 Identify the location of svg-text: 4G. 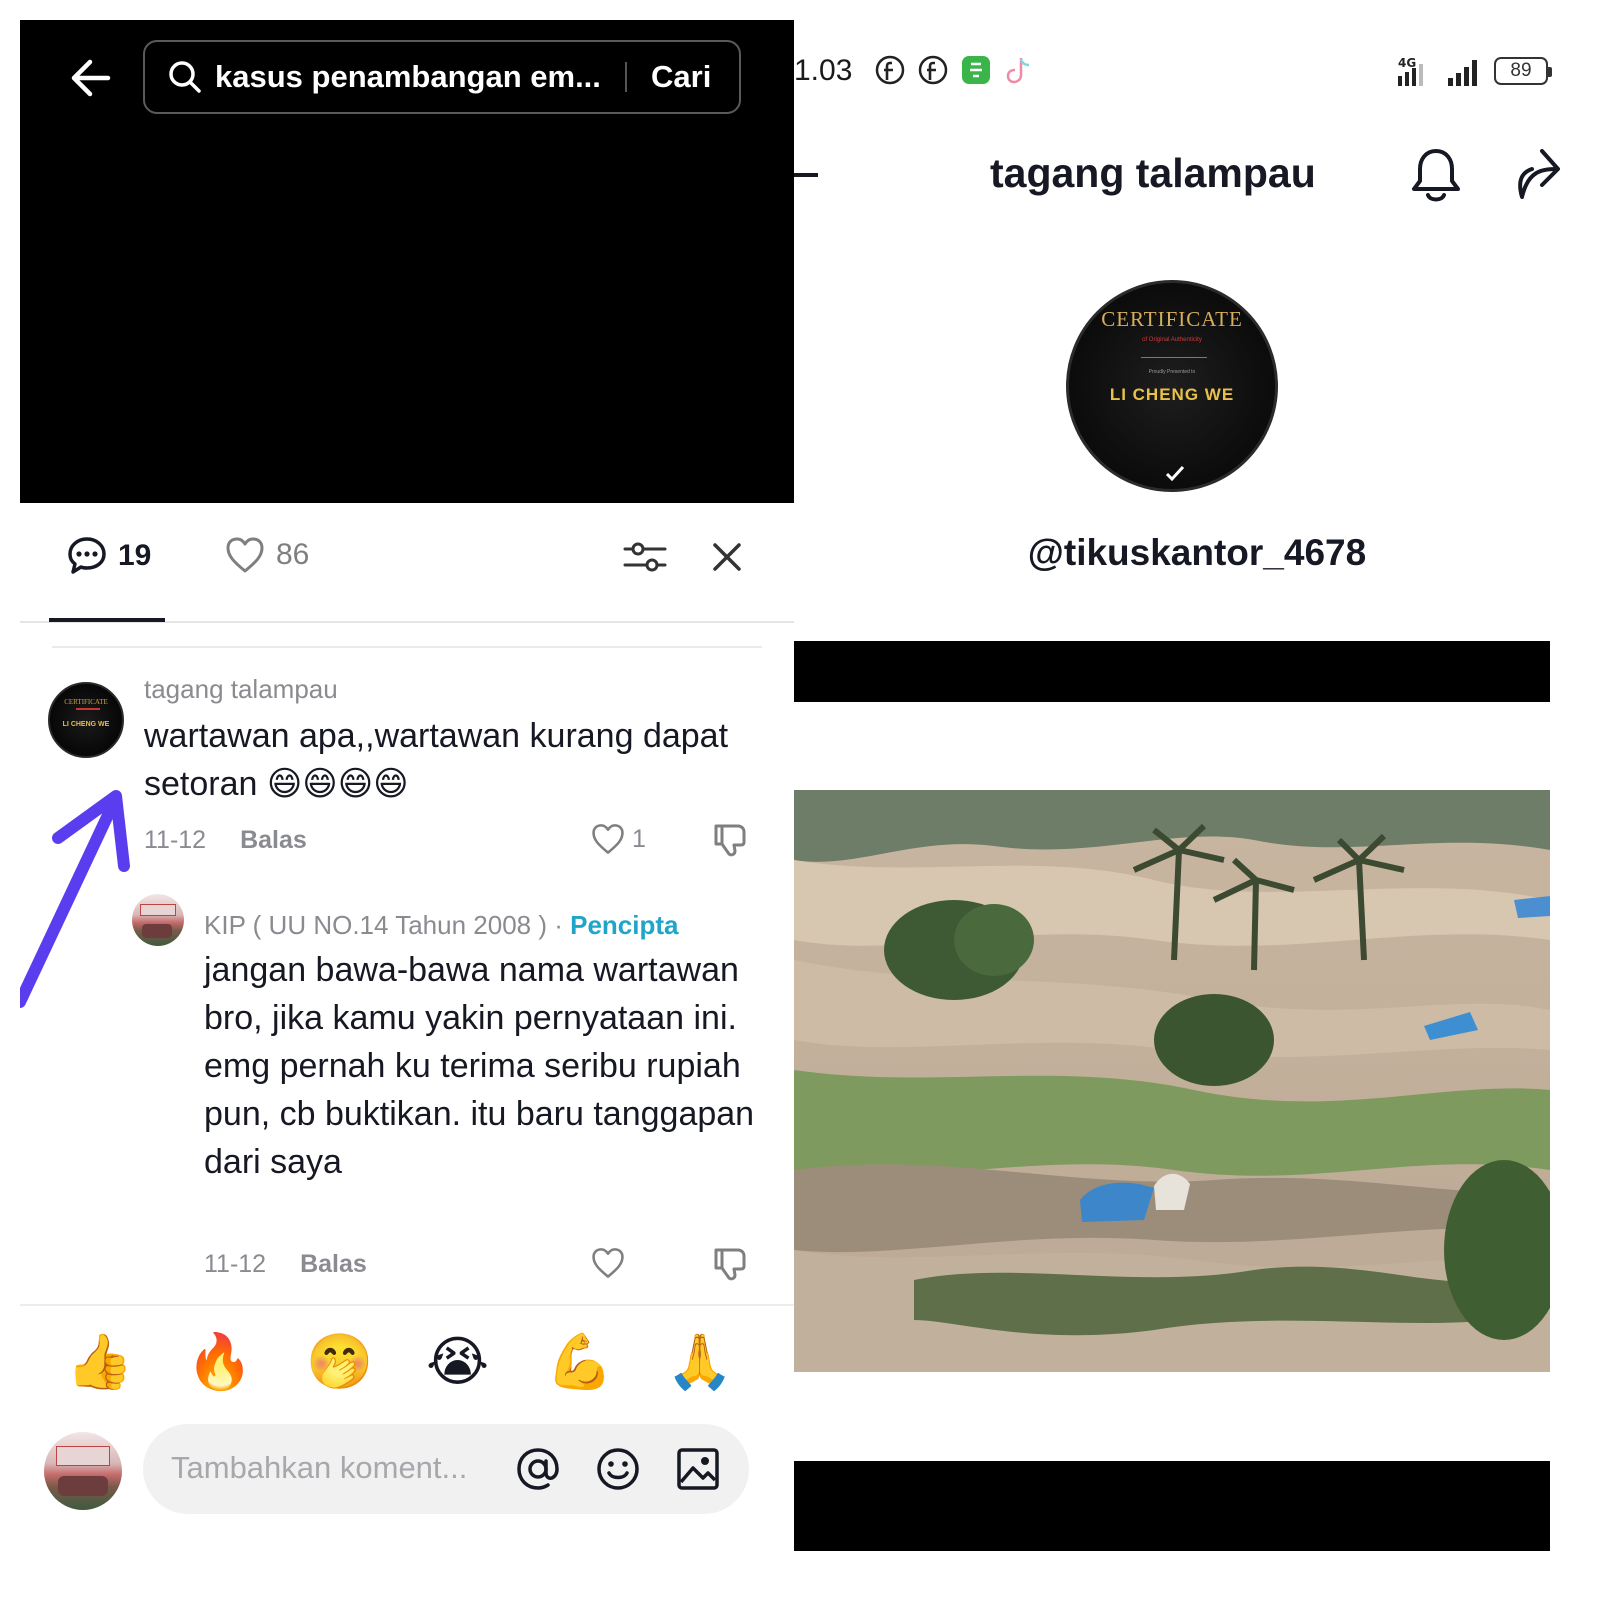
(1407, 63).